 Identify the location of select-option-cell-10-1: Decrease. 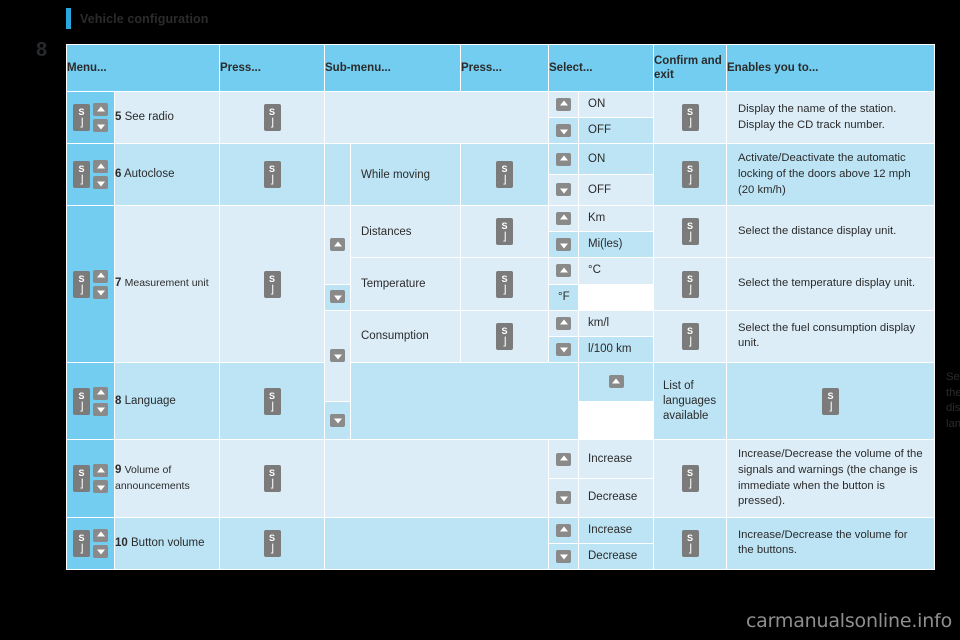
(616, 556).